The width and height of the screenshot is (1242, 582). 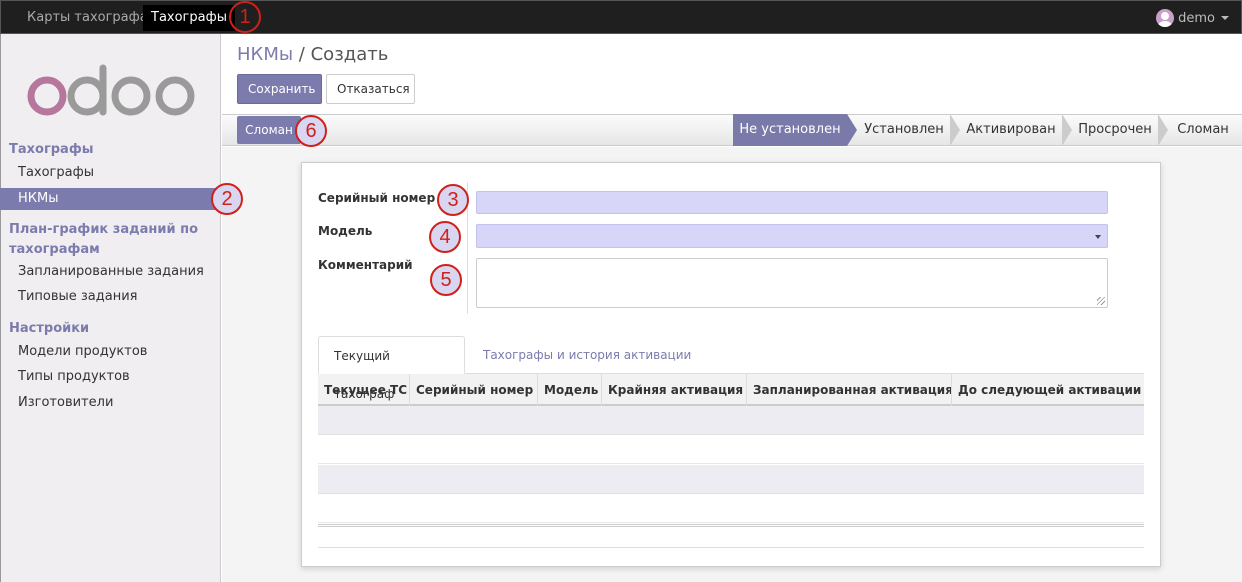 I want to click on odoo-logo, so click(x=111, y=90).